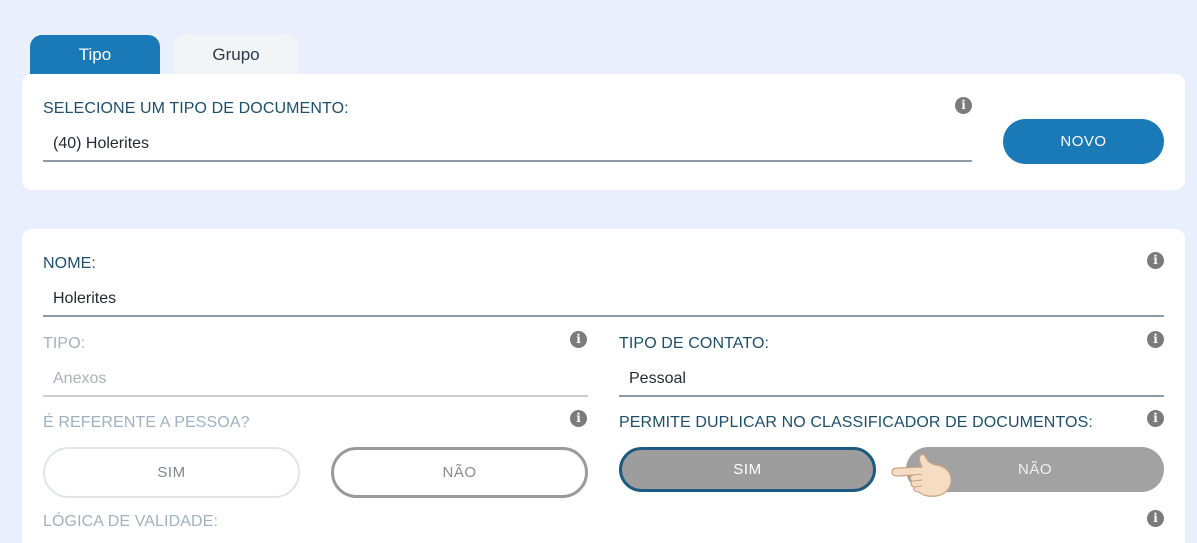 This screenshot has height=543, width=1197. I want to click on document-type-value: (40) Holerites, so click(101, 143).